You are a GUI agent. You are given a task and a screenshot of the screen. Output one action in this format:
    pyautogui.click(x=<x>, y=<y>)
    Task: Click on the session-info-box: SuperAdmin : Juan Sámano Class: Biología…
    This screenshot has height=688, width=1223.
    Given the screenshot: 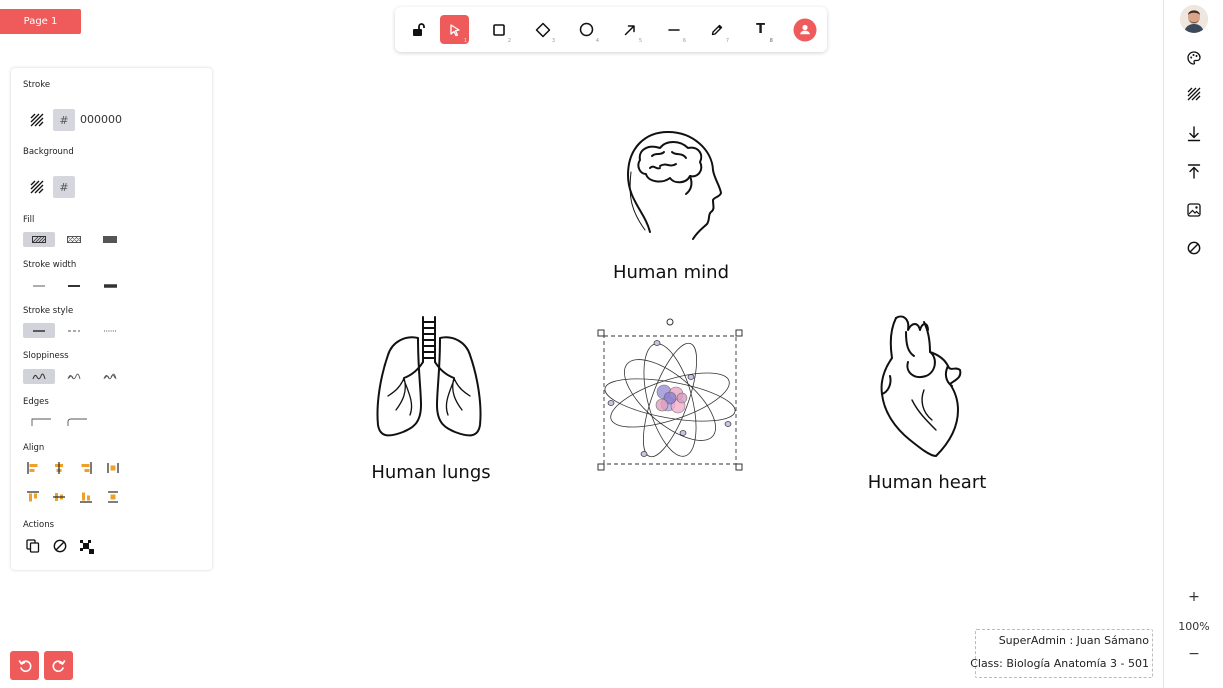 What is the action you would take?
    pyautogui.click(x=1061, y=653)
    